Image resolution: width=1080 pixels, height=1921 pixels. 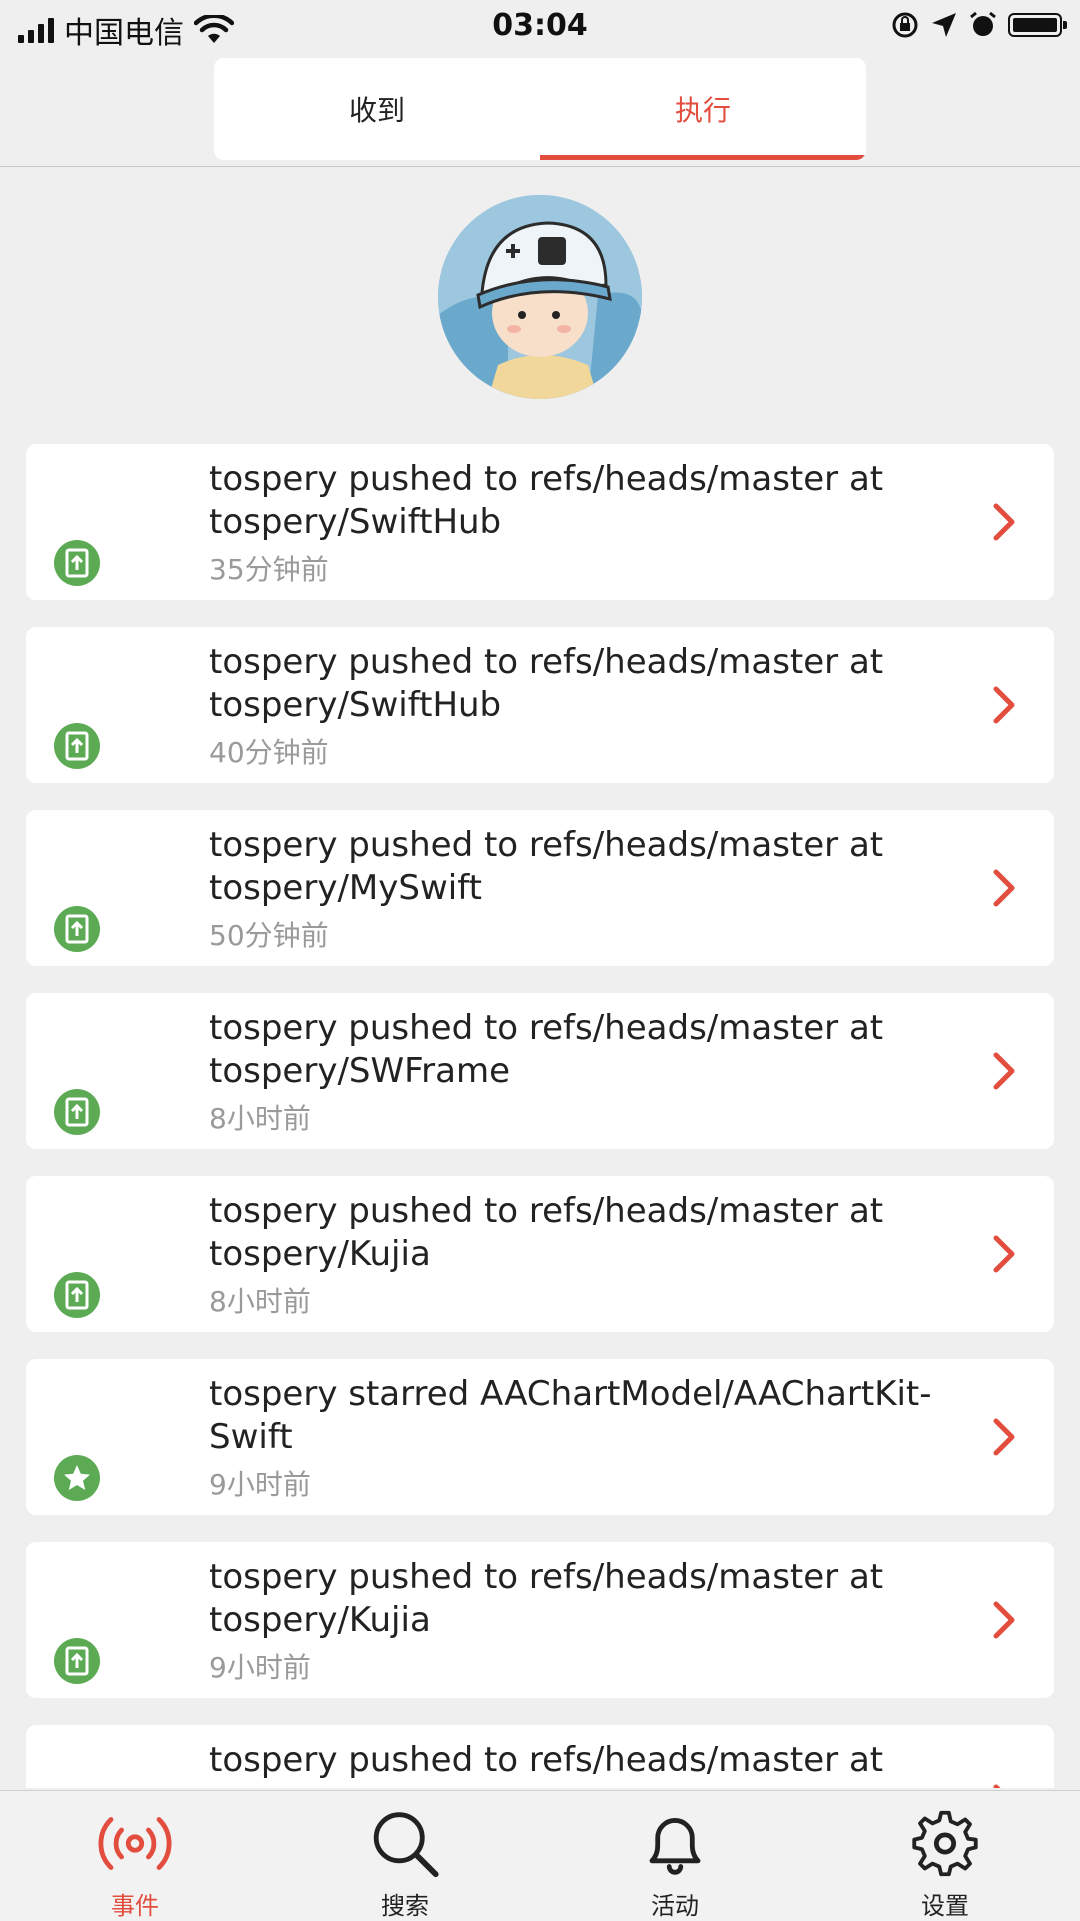 What do you see at coordinates (945, 1843) in the screenshot?
I see `gear-icon` at bounding box center [945, 1843].